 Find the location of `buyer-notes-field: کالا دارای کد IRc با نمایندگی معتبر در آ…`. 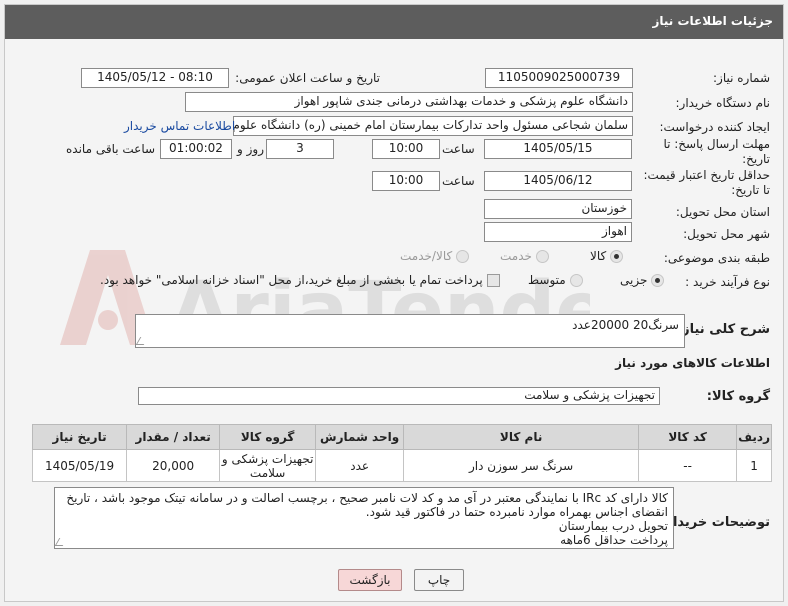

buyer-notes-field: کالا دارای کد IRc با نمایندگی معتبر در آ… is located at coordinates (364, 518).